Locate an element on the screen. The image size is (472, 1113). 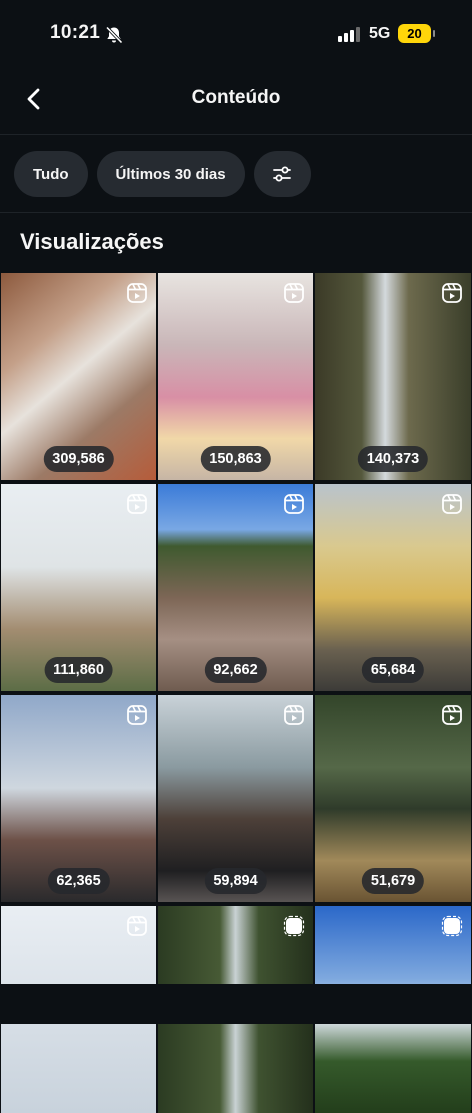
filter-options-button is located at coordinates (282, 174).